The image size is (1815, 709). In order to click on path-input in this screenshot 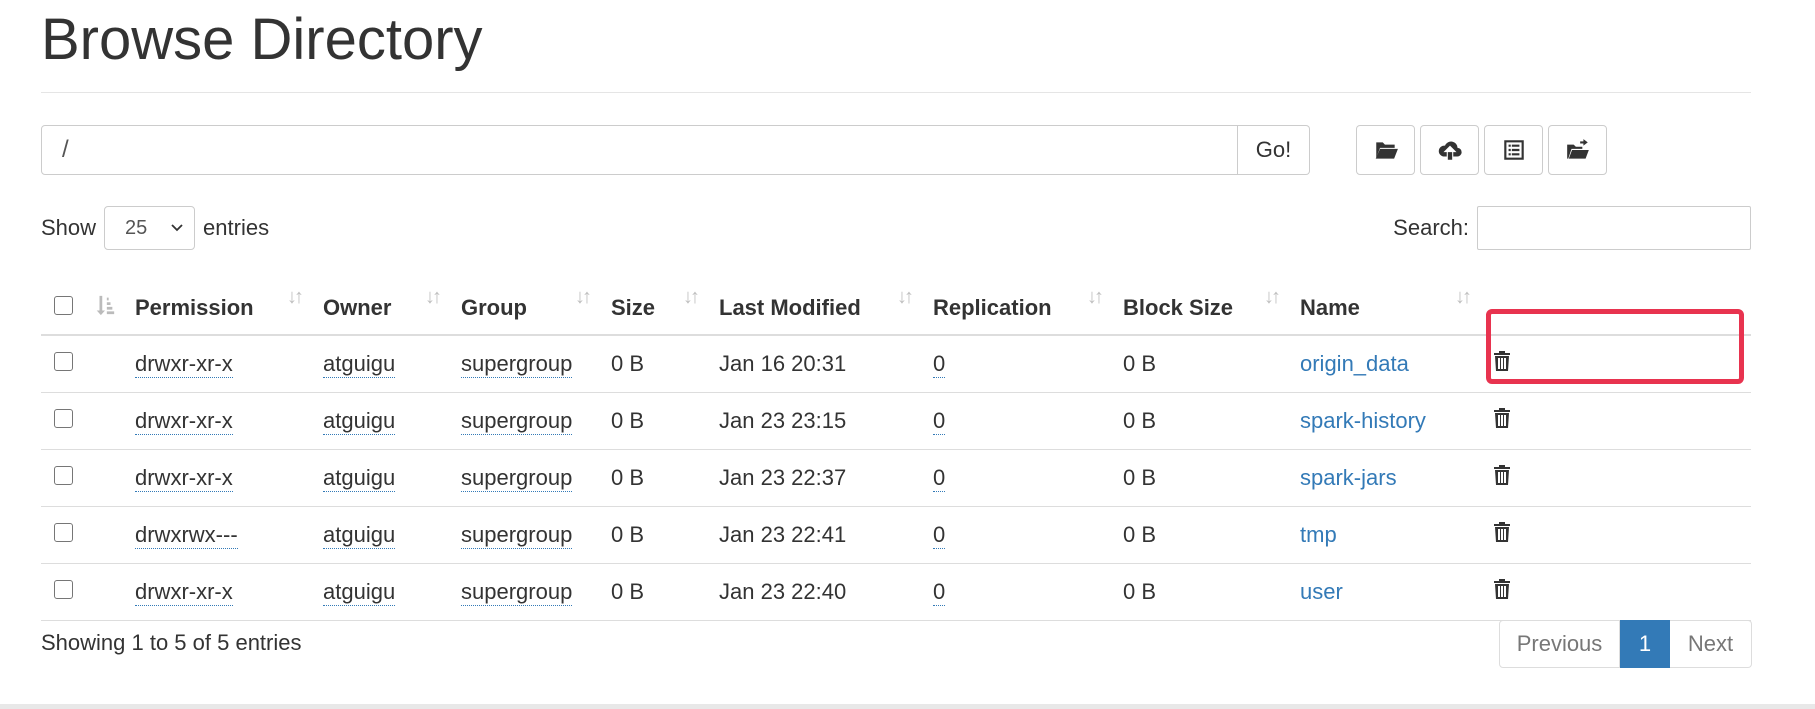, I will do `click(639, 150)`.